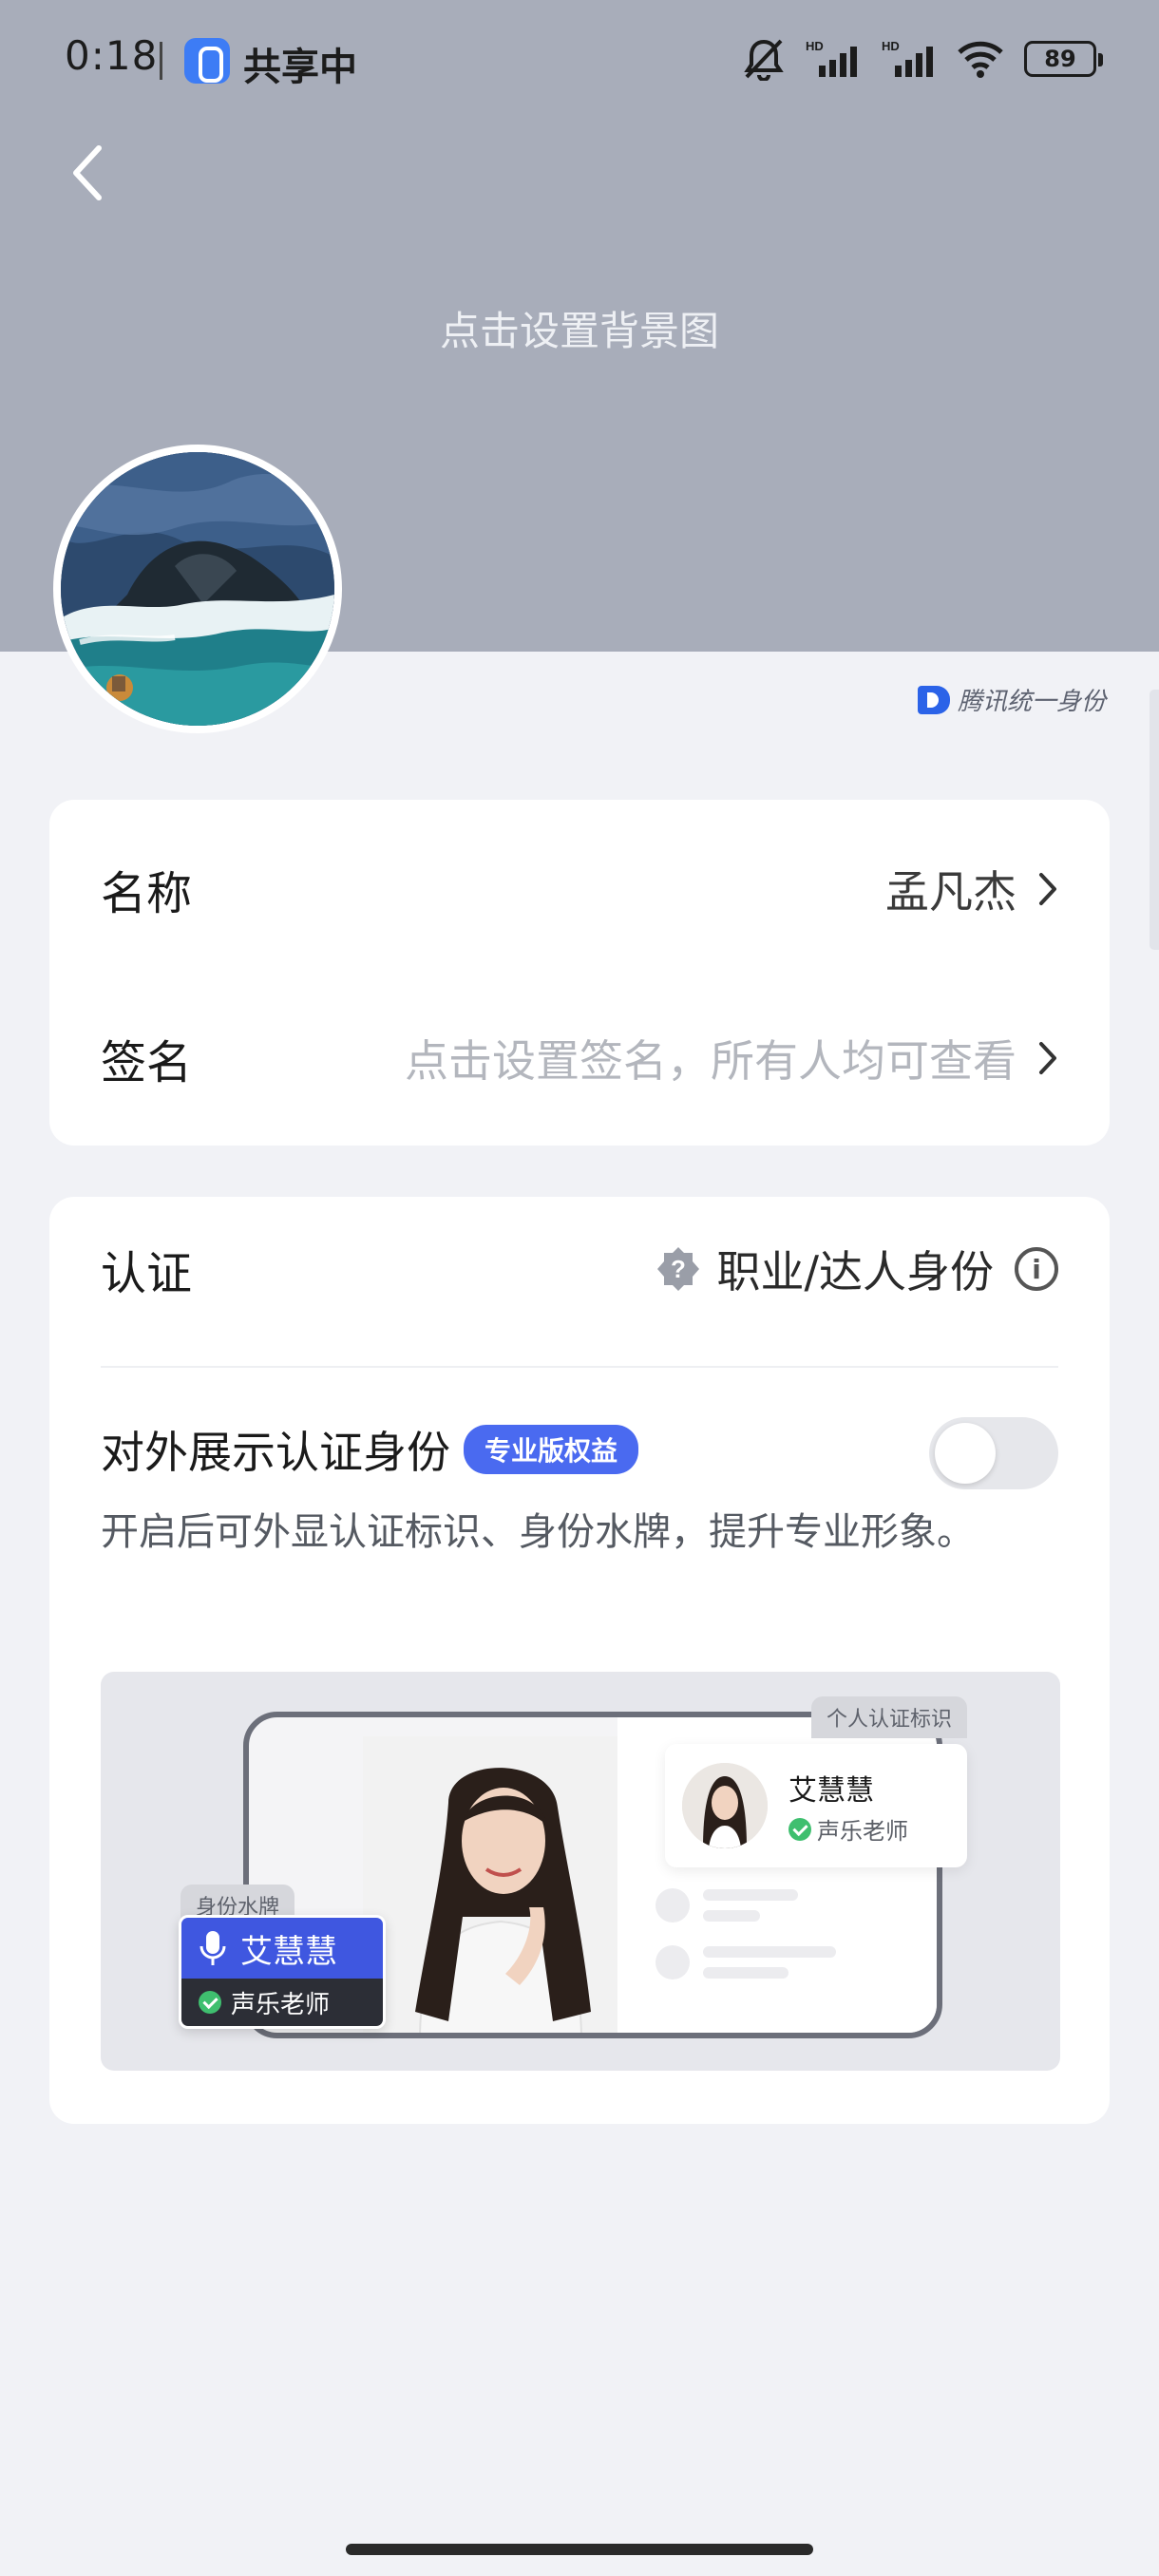  What do you see at coordinates (551, 1449) in the screenshot?
I see `pro-badge: 专业版权益` at bounding box center [551, 1449].